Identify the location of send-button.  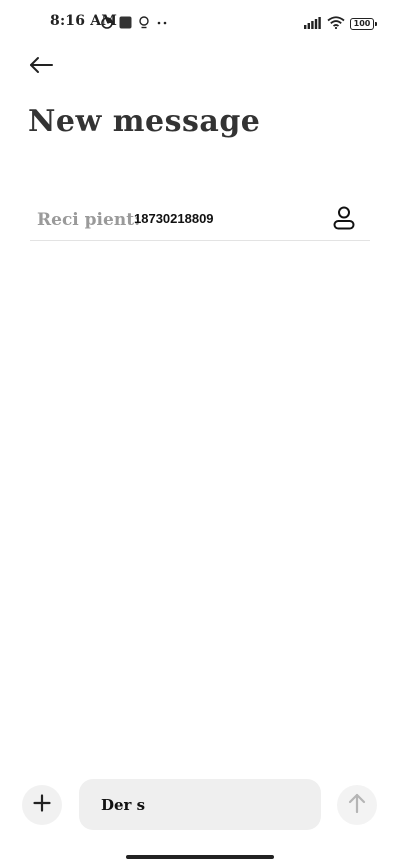
(357, 805).